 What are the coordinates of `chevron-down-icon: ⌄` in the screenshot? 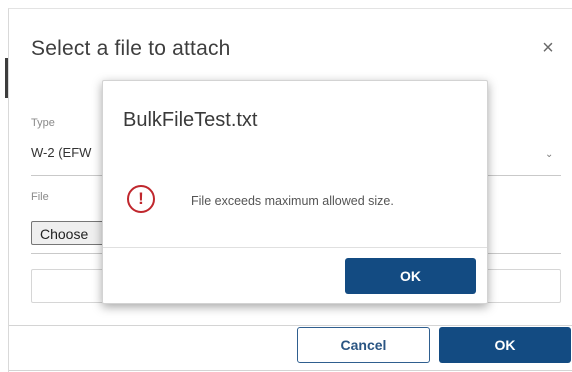 It's located at (549, 154).